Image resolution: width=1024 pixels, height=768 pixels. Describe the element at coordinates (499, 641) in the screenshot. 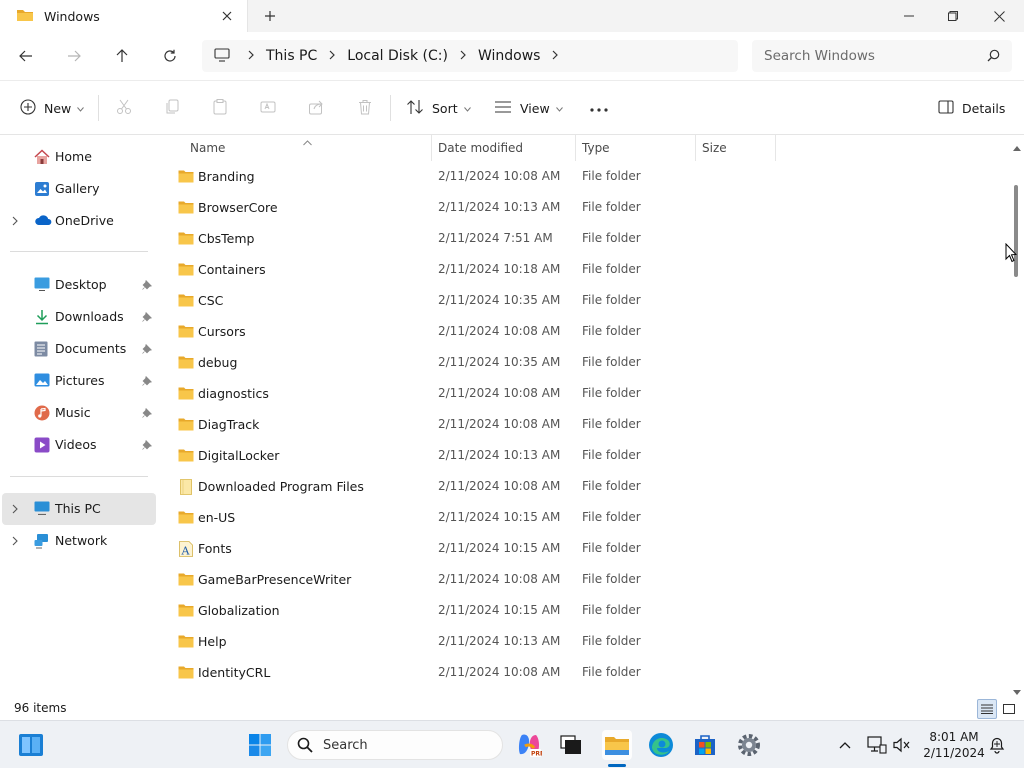

I see `file-date: 2/11/2024 10:13 AM` at that location.